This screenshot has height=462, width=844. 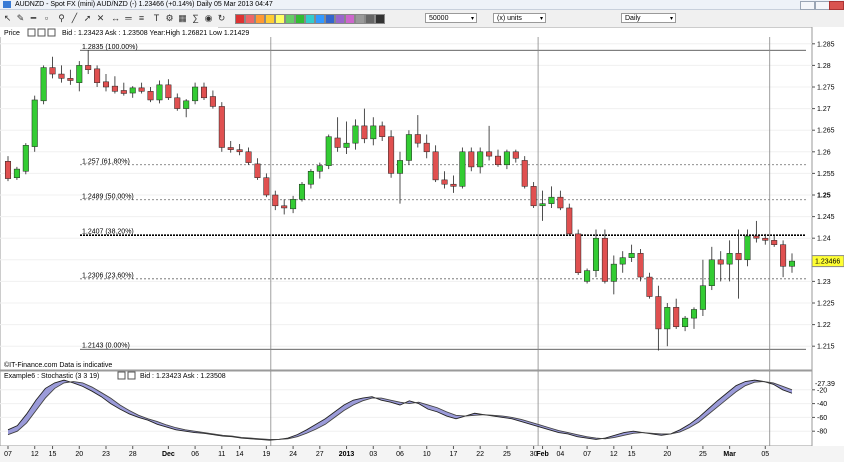 What do you see at coordinates (169, 18) in the screenshot?
I see `settings-icon: ⚙` at bounding box center [169, 18].